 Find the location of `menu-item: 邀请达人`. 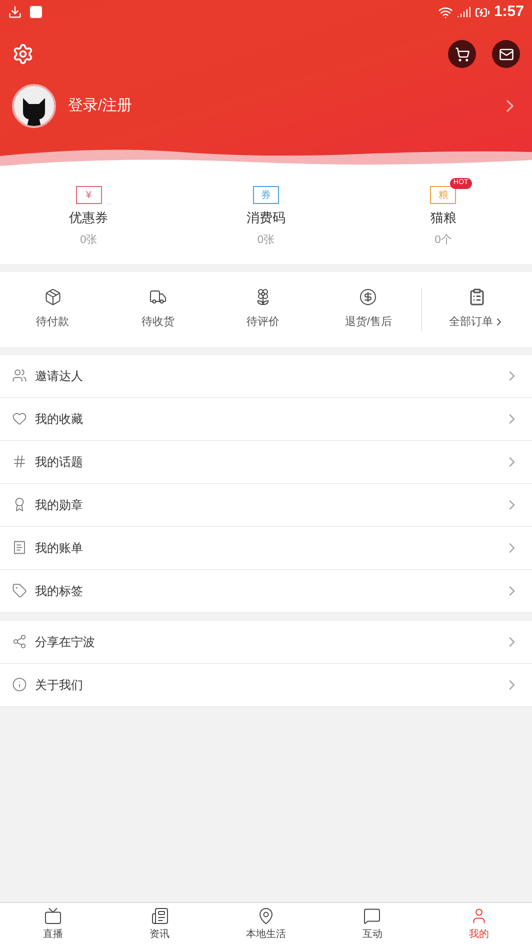

menu-item: 邀请达人 is located at coordinates (266, 376).